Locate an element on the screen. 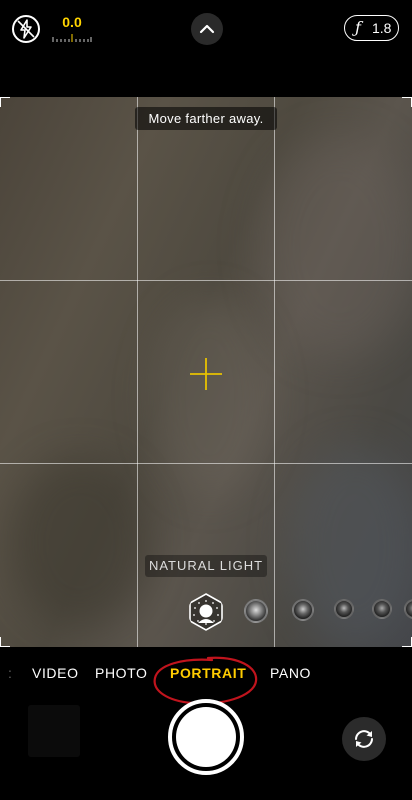 The height and width of the screenshot is (800, 412). camera-flip-button is located at coordinates (364, 739).